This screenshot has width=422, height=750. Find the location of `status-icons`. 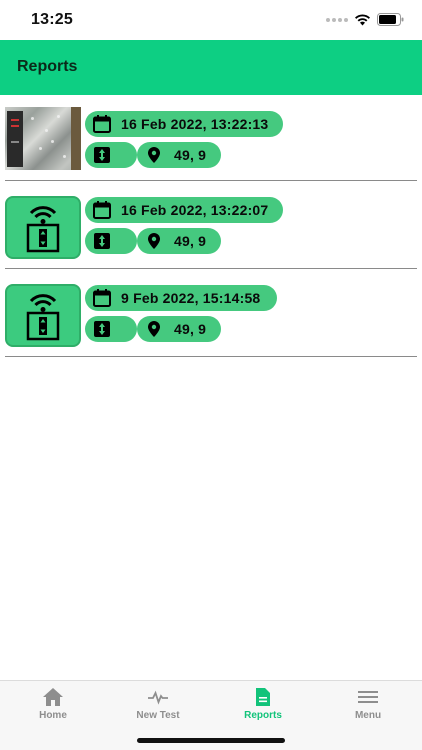

status-icons is located at coordinates (365, 19).